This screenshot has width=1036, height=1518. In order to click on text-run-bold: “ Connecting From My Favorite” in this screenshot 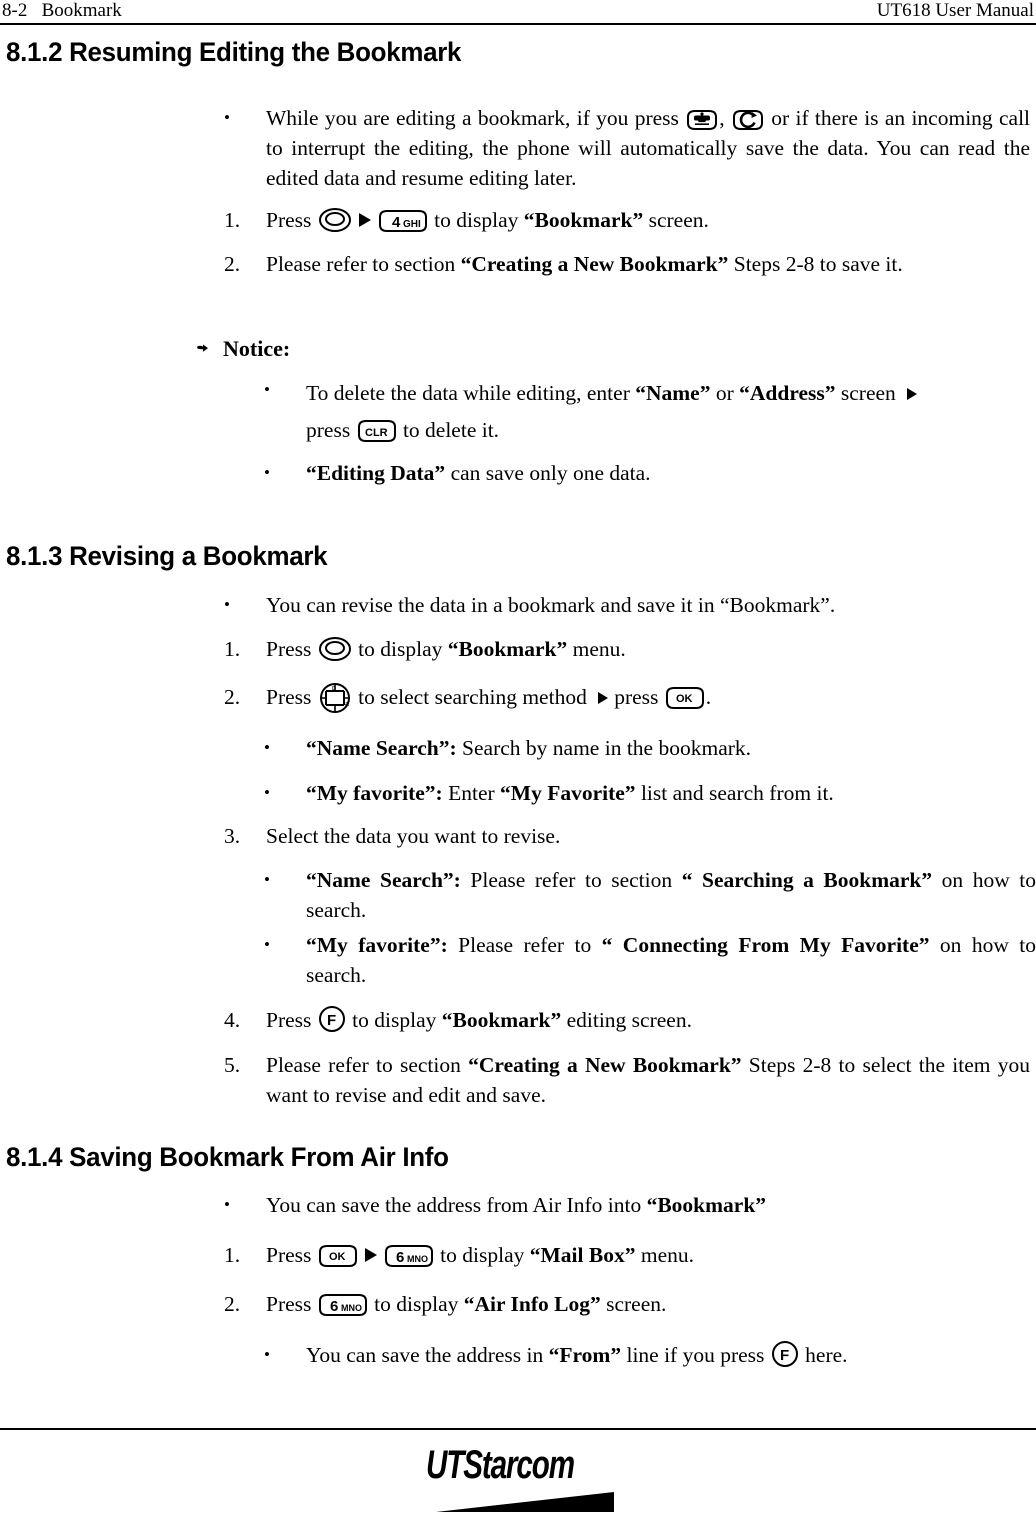, I will do `click(765, 945)`.